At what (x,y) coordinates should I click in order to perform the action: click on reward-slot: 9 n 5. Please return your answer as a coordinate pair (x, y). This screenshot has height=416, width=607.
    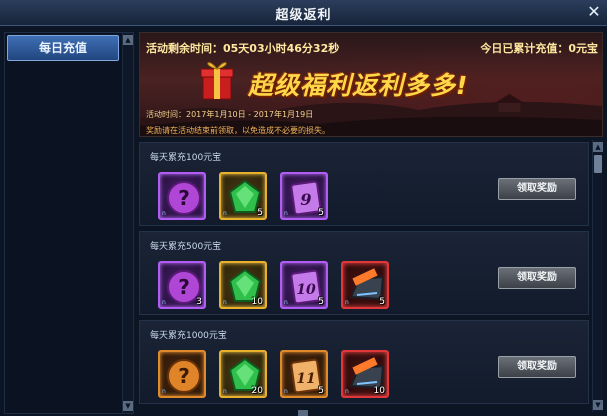
    Looking at the image, I should click on (304, 196).